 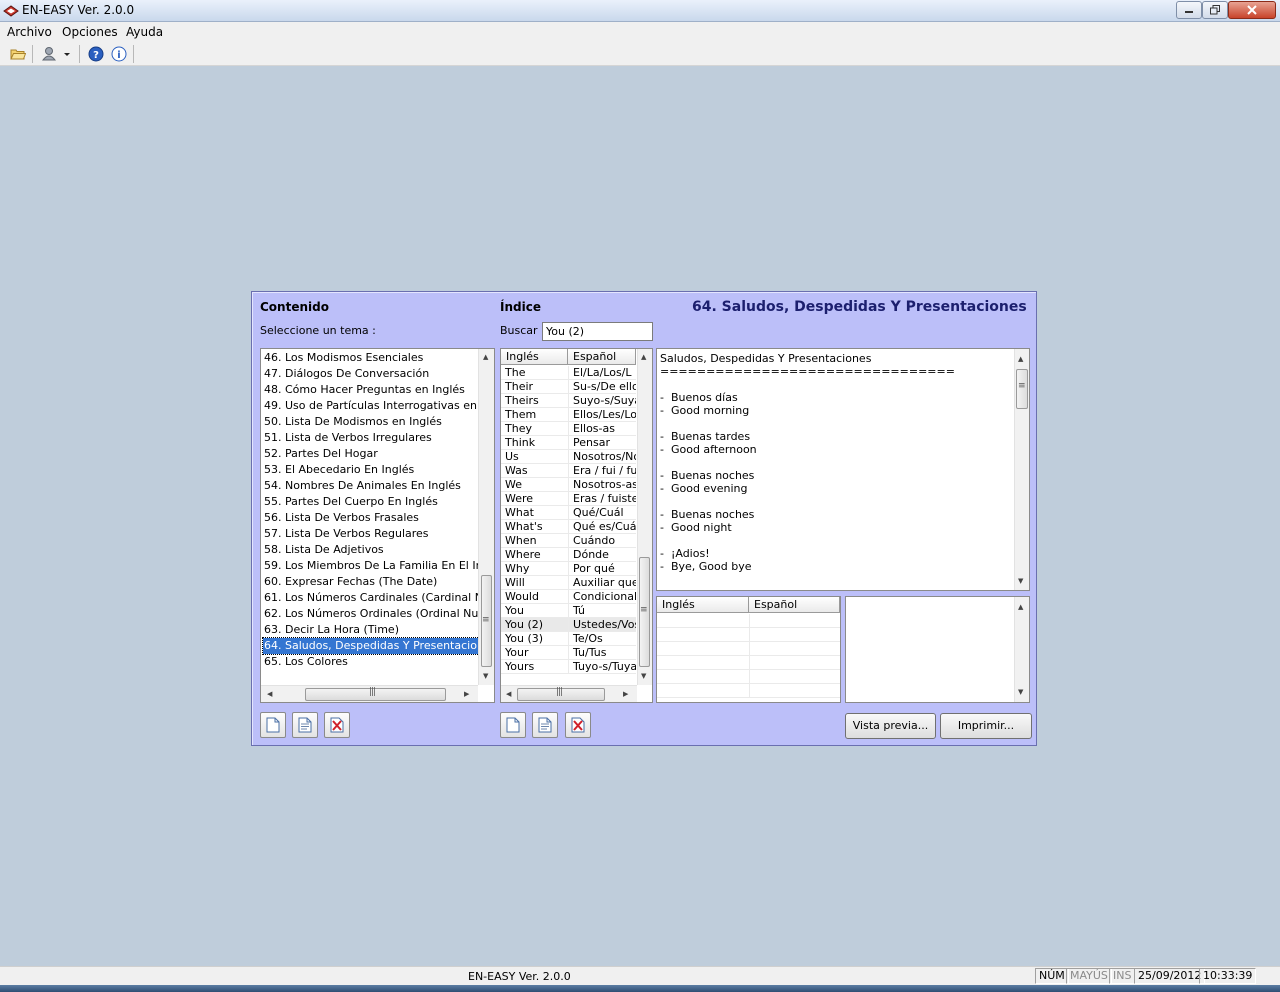 I want to click on index-cell-ingles: Why, so click(x=534, y=569).